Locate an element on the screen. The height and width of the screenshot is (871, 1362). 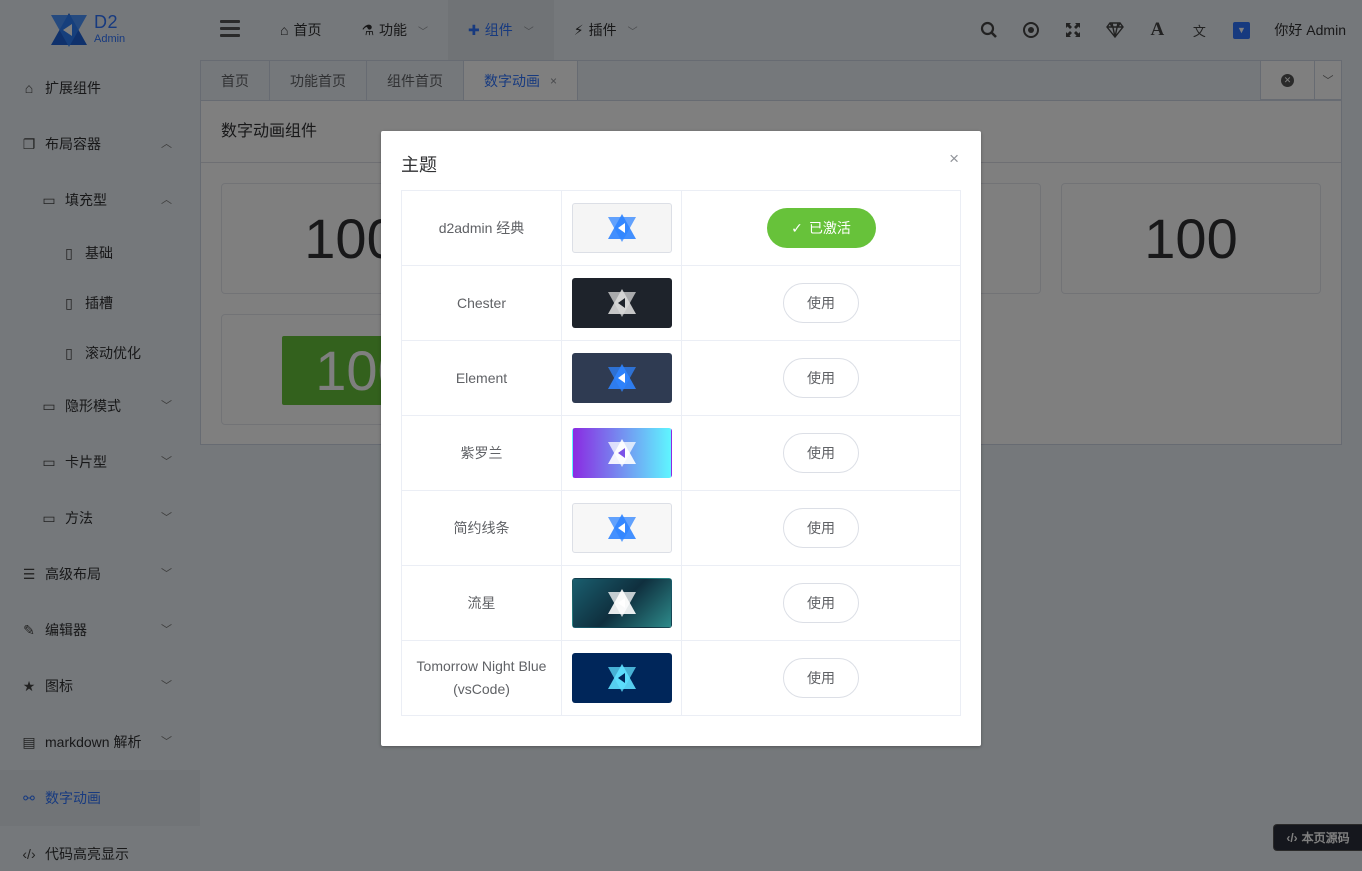
theme-row: Chester 使用 is located at coordinates (681, 303).